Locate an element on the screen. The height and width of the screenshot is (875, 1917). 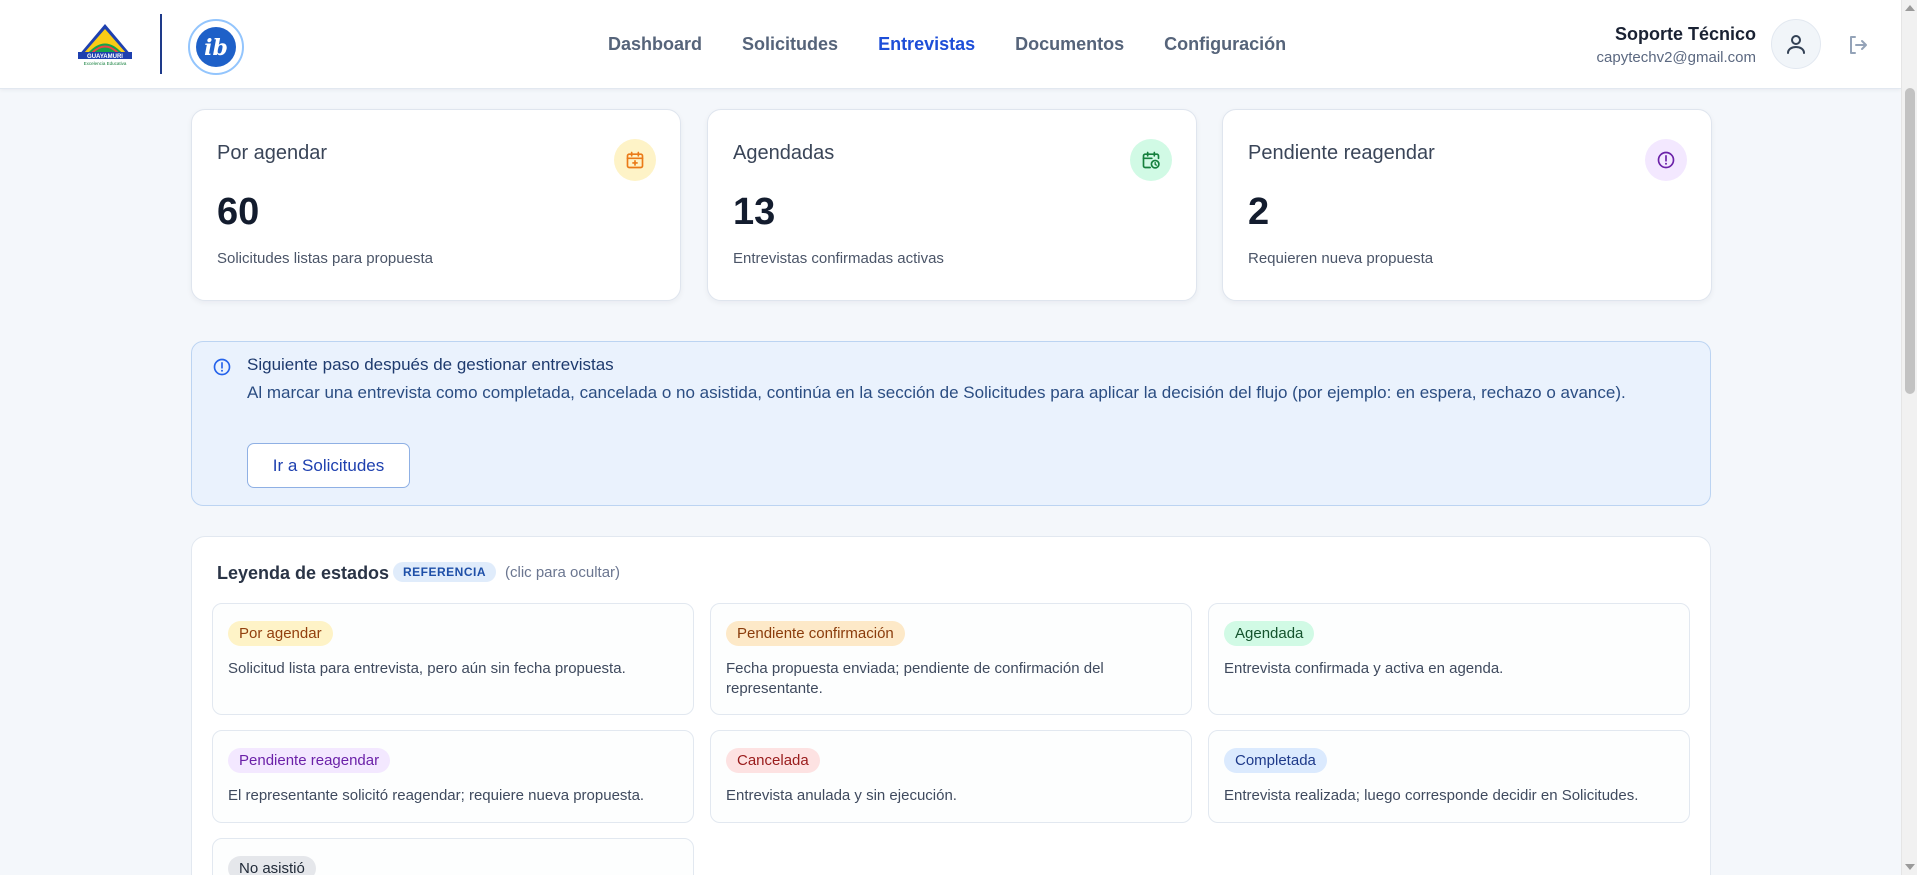
stat-title: Pendiente reagendar is located at coordinates (1341, 153).